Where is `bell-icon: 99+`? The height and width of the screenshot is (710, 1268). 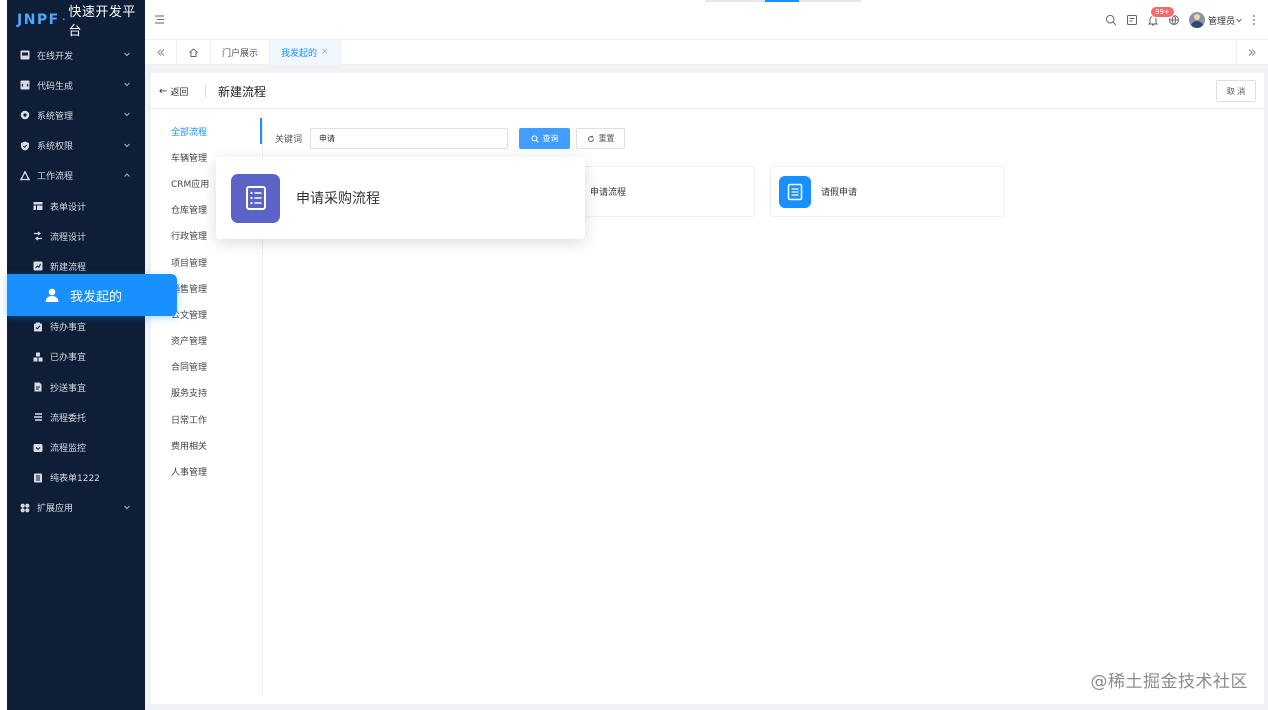 bell-icon: 99+ is located at coordinates (1161, 16).